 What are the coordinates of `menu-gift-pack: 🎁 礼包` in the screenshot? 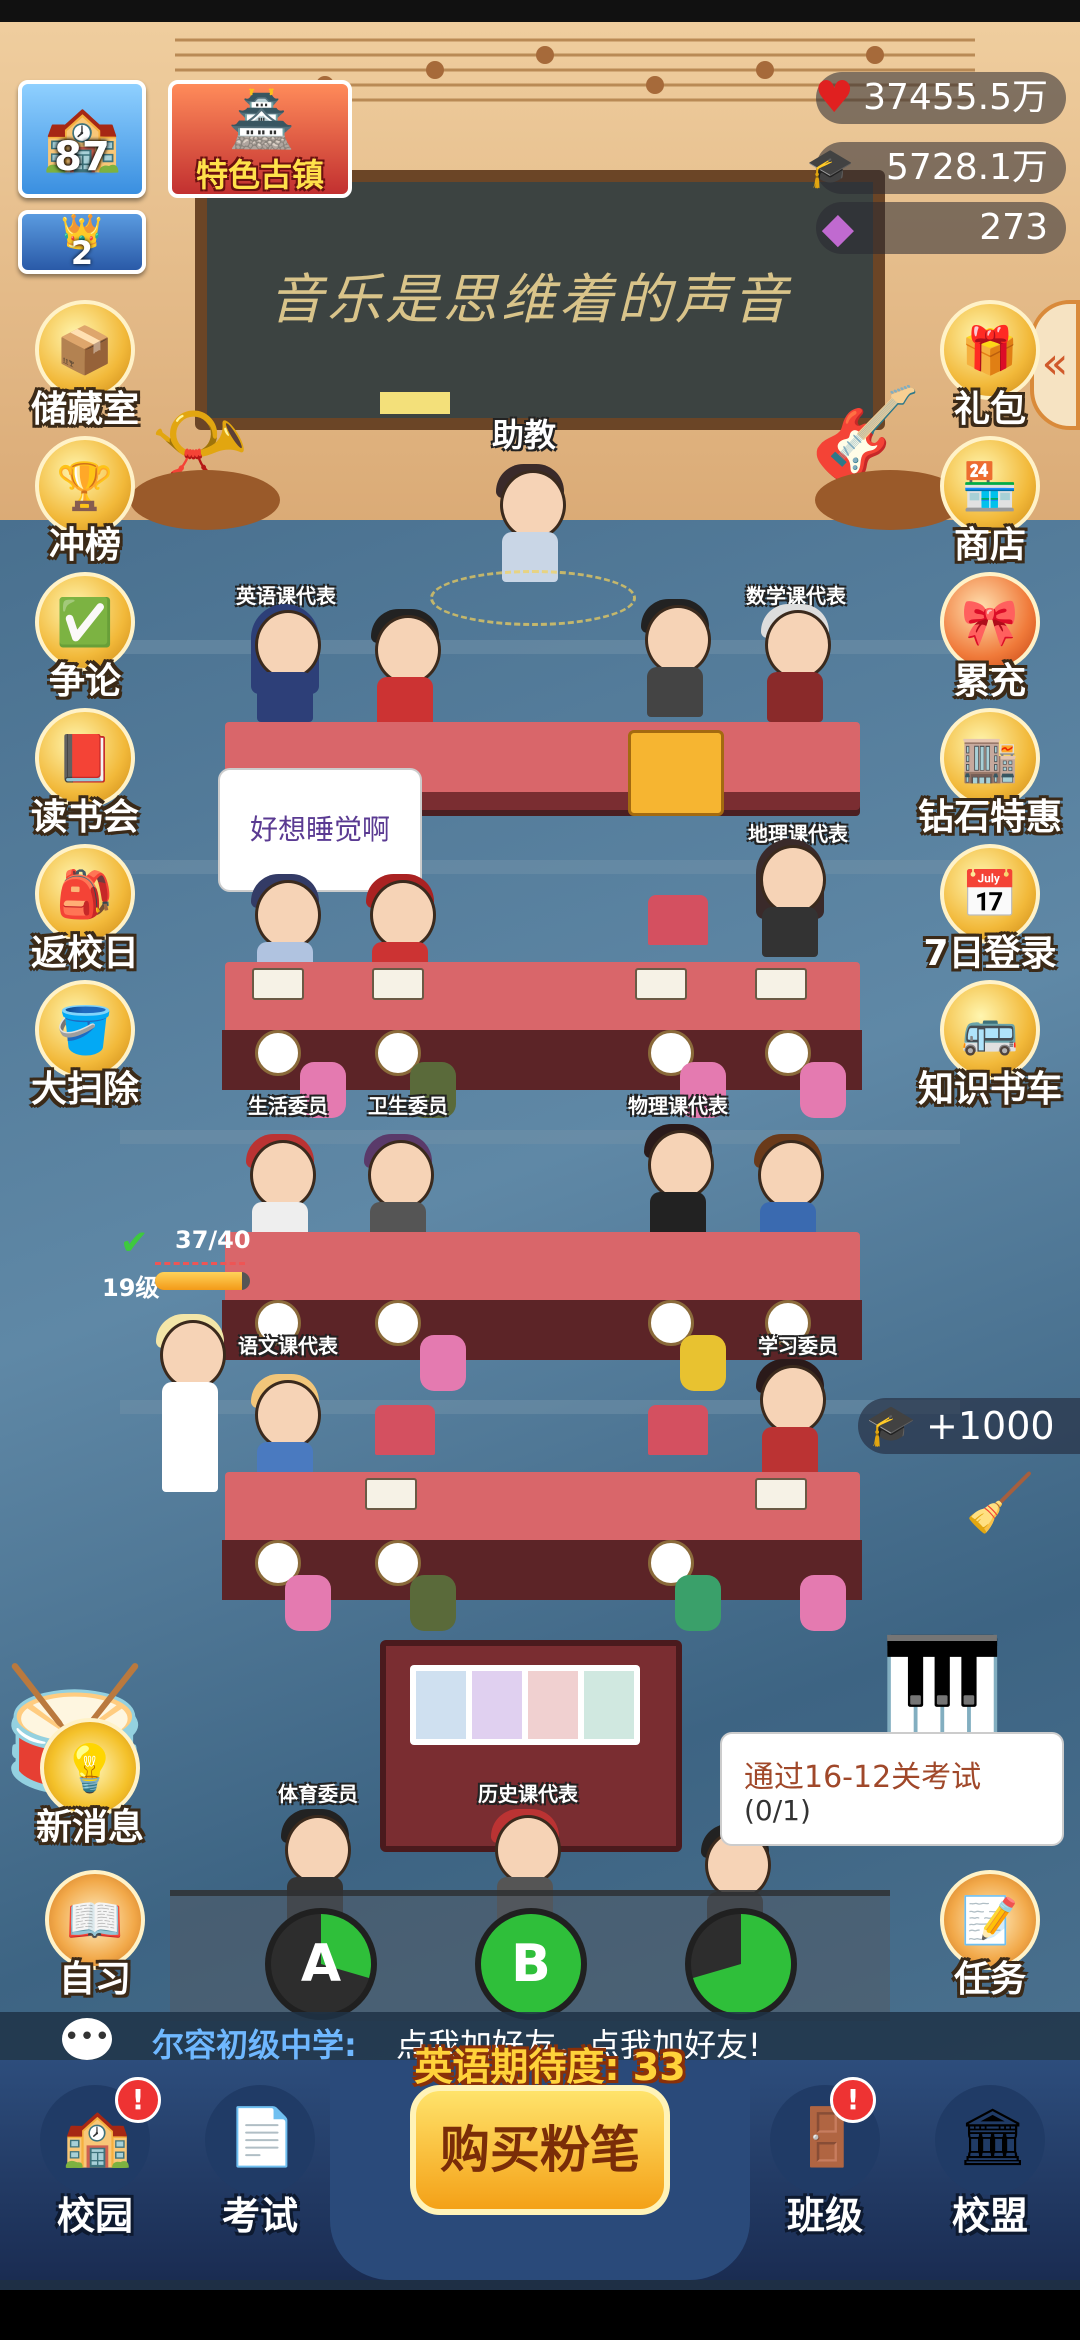 It's located at (990, 370).